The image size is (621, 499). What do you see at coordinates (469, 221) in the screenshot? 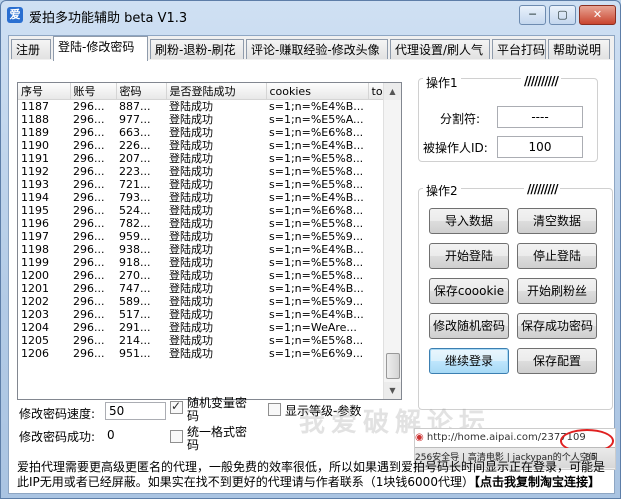
I see `import-data-button: 导入数据` at bounding box center [469, 221].